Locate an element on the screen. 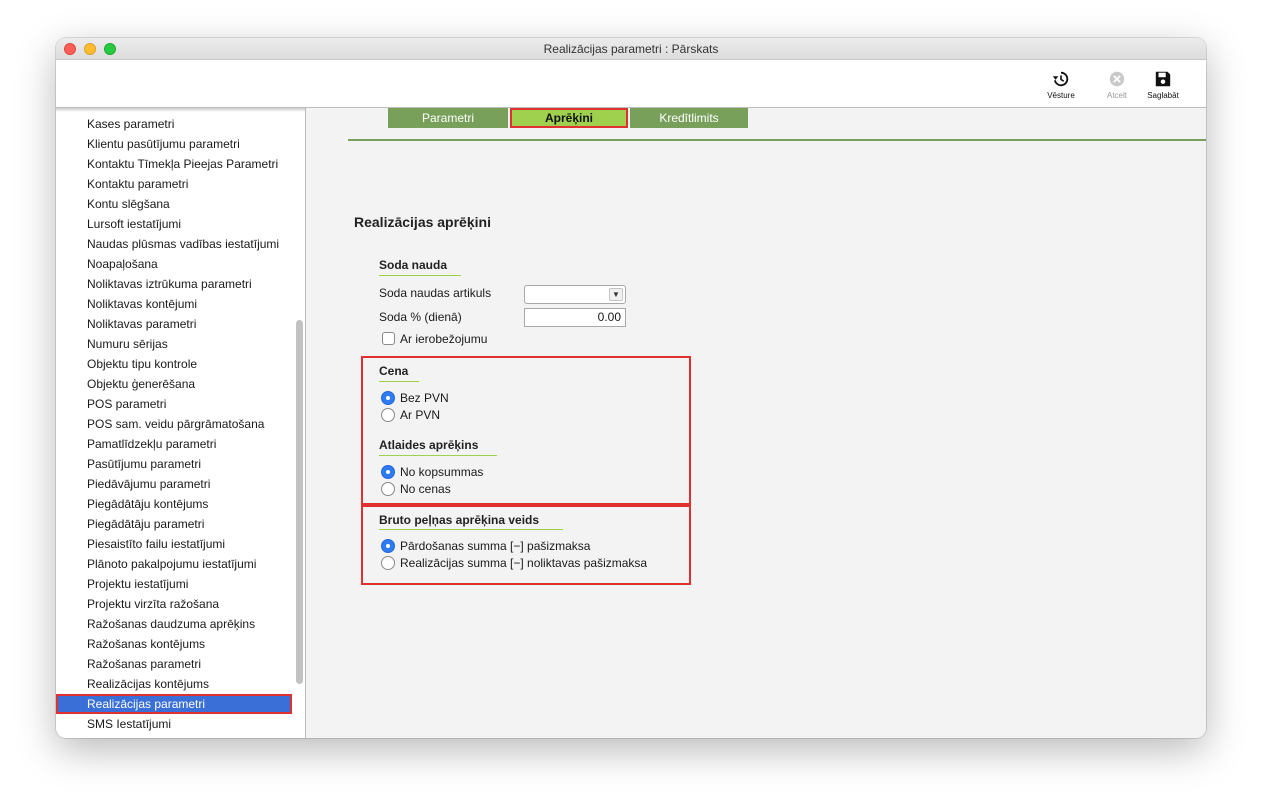 The height and width of the screenshot is (812, 1262). floppy-disk-icon is located at coordinates (1163, 79).